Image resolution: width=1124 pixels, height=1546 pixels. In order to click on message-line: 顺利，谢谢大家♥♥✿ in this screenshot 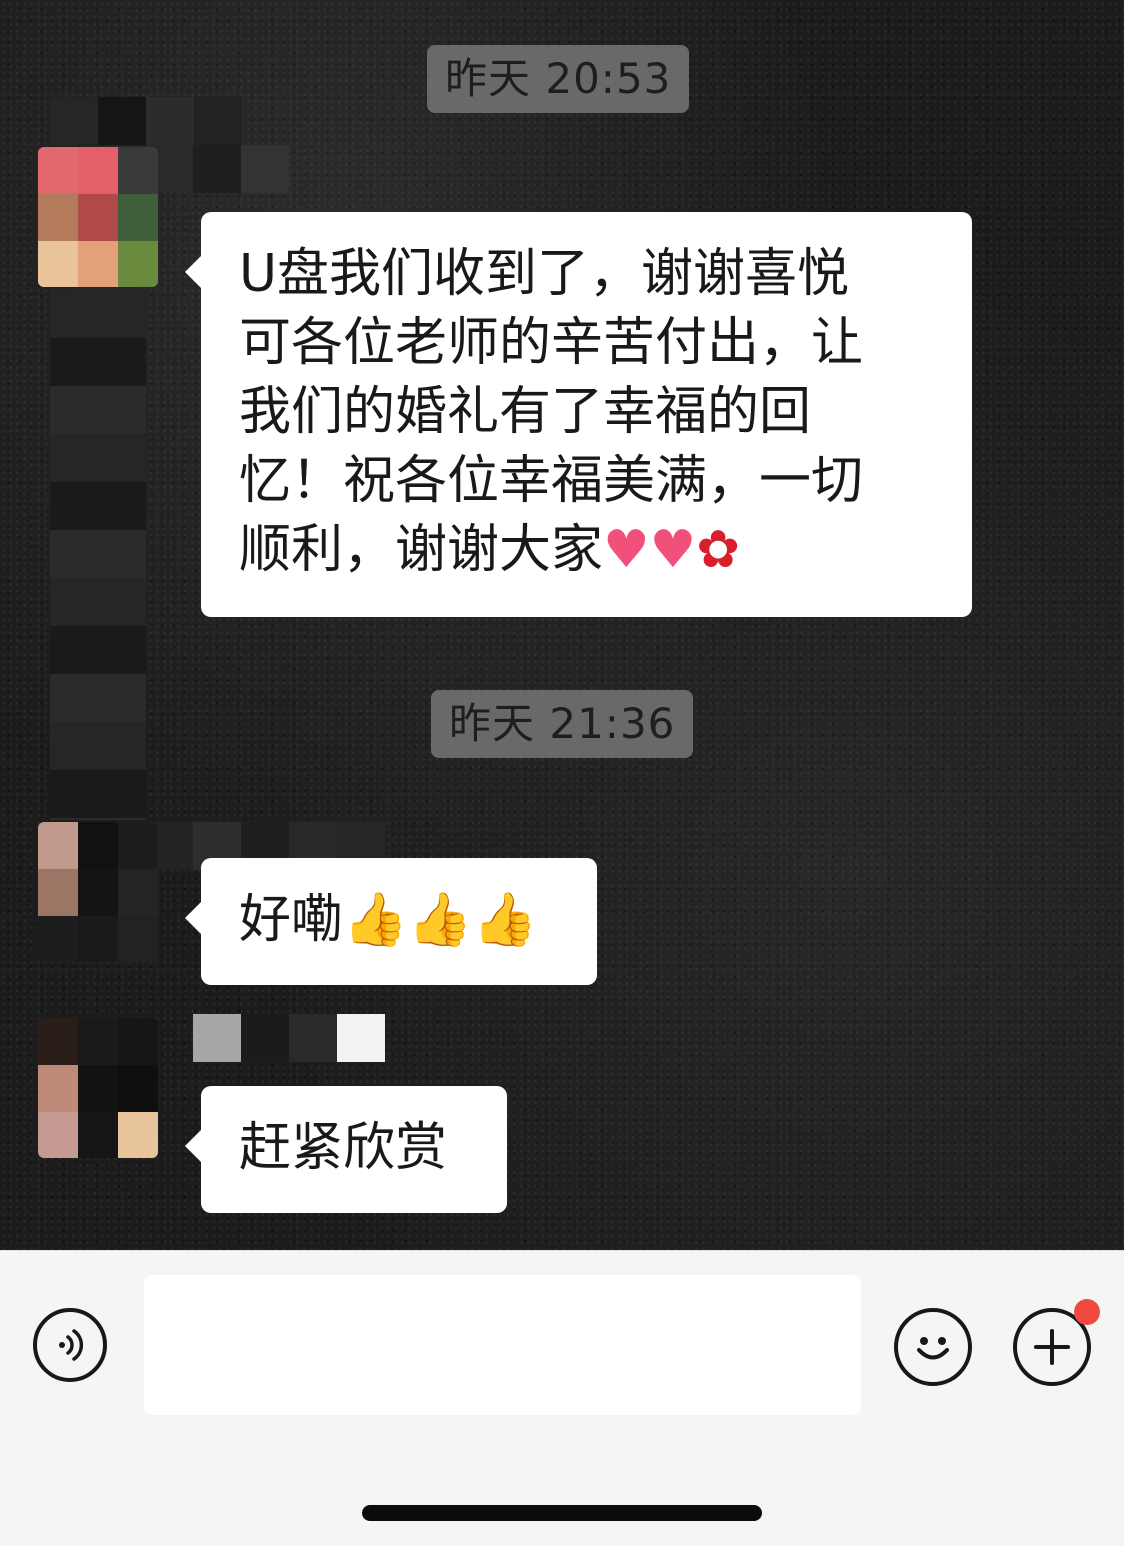, I will do `click(587, 550)`.